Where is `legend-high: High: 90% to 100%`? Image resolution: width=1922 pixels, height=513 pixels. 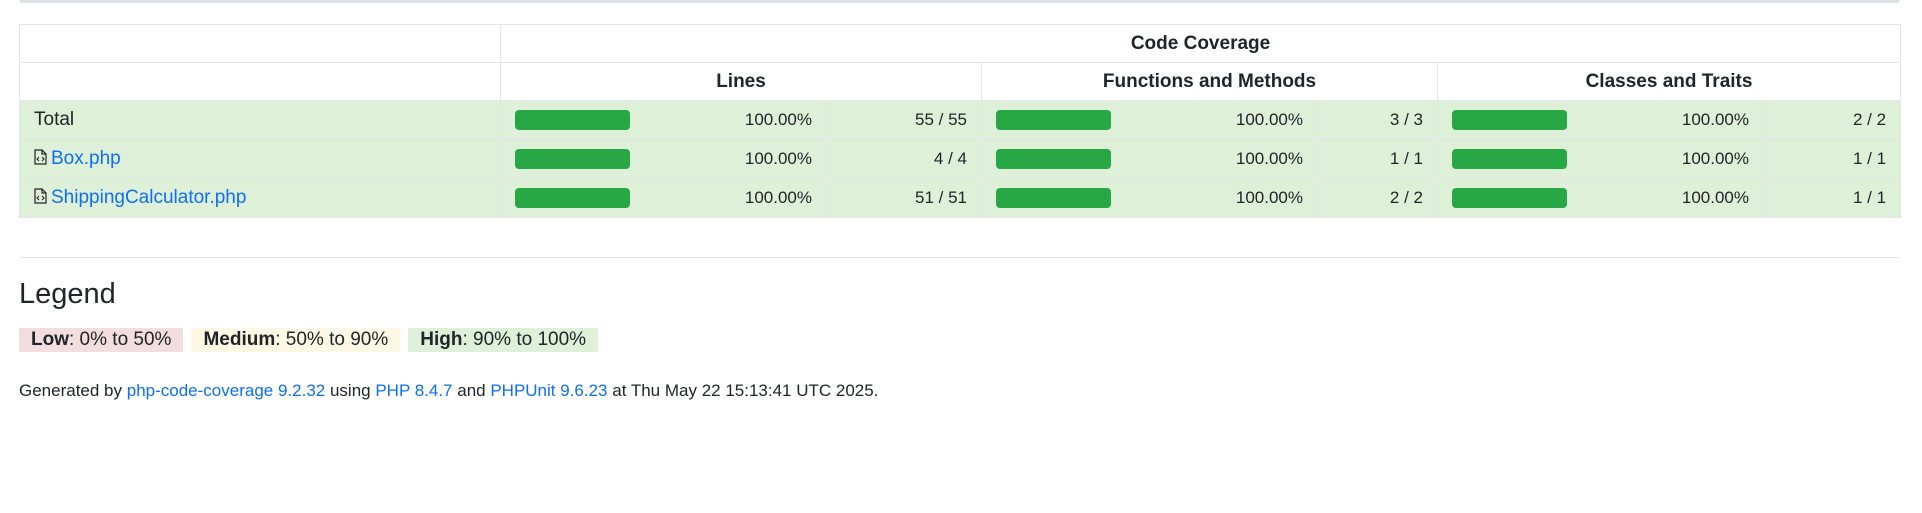 legend-high: High: 90% to 100% is located at coordinates (503, 340).